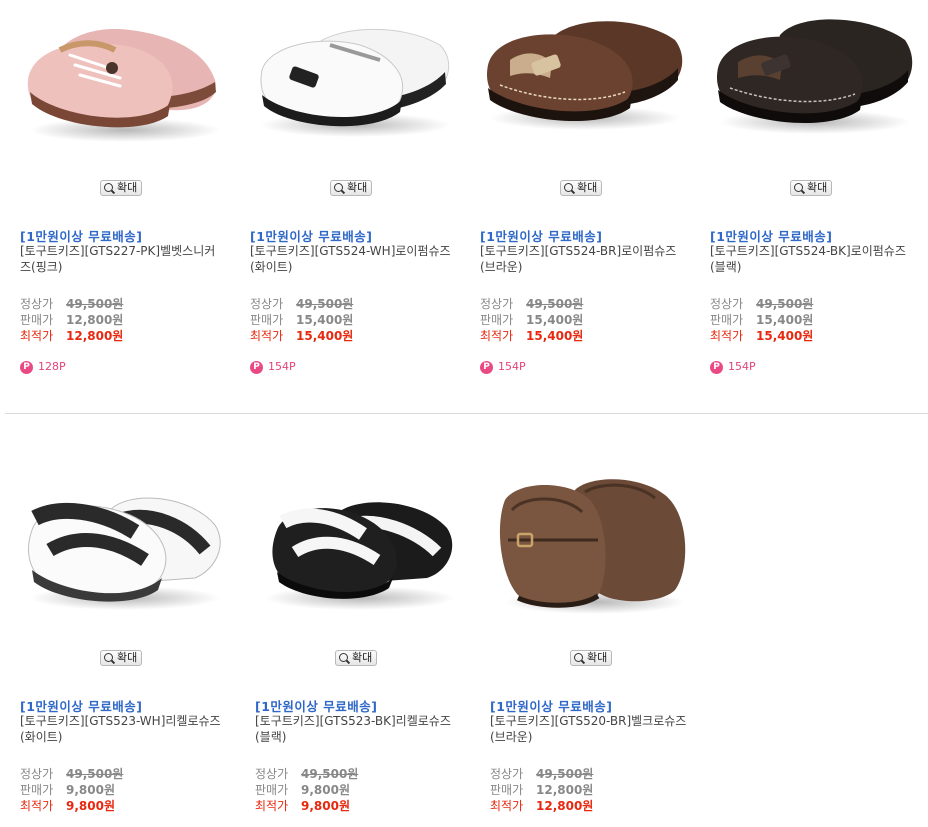  I want to click on row-divider, so click(466, 413).